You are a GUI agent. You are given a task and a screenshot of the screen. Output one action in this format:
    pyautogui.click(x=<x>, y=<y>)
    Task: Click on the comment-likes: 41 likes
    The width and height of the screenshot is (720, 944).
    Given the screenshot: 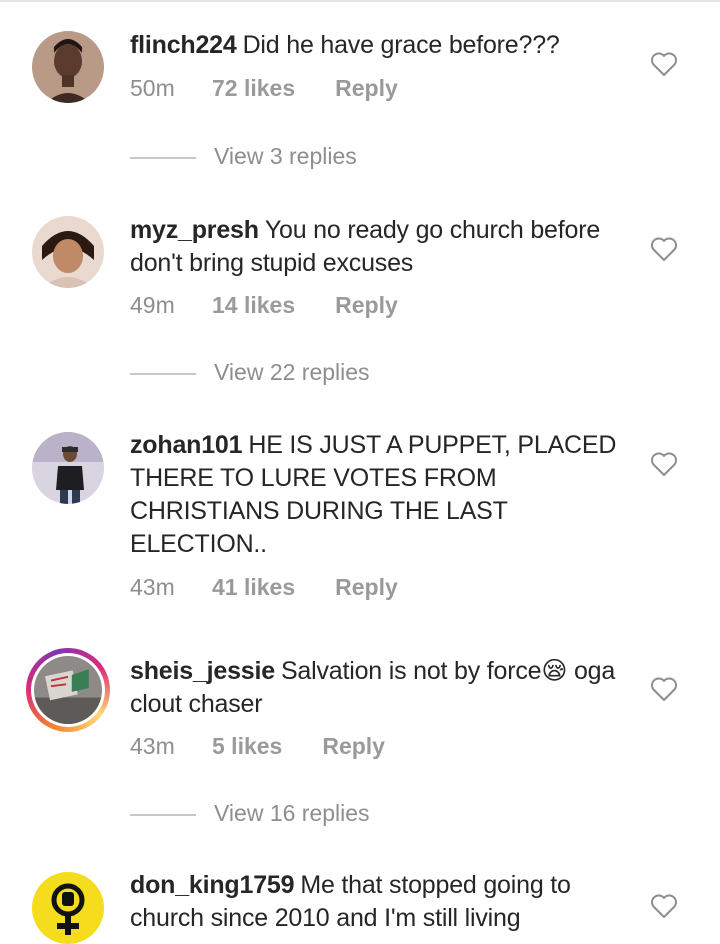 What is the action you would take?
    pyautogui.click(x=253, y=587)
    